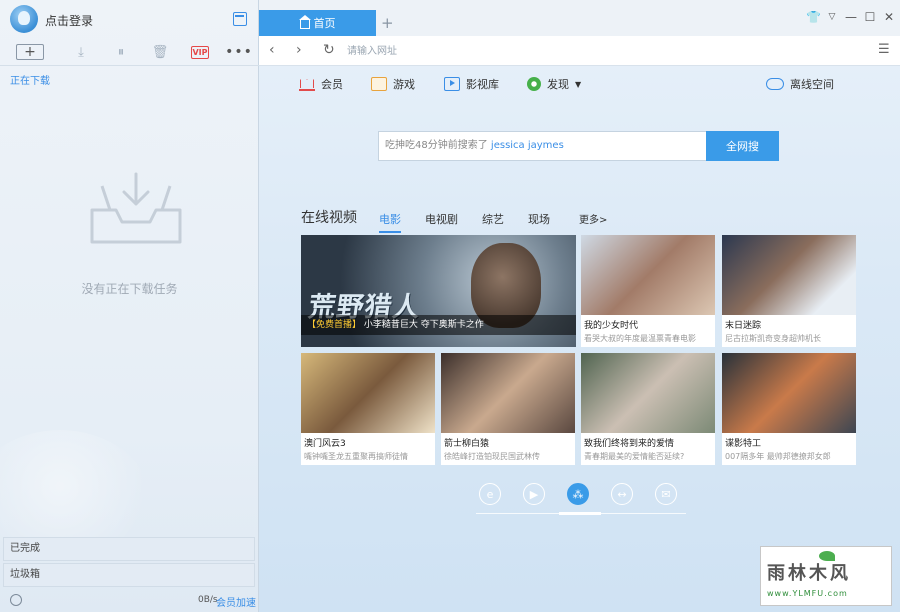  I want to click on address-bar: ‹ › ↻ ☰, so click(579, 51).